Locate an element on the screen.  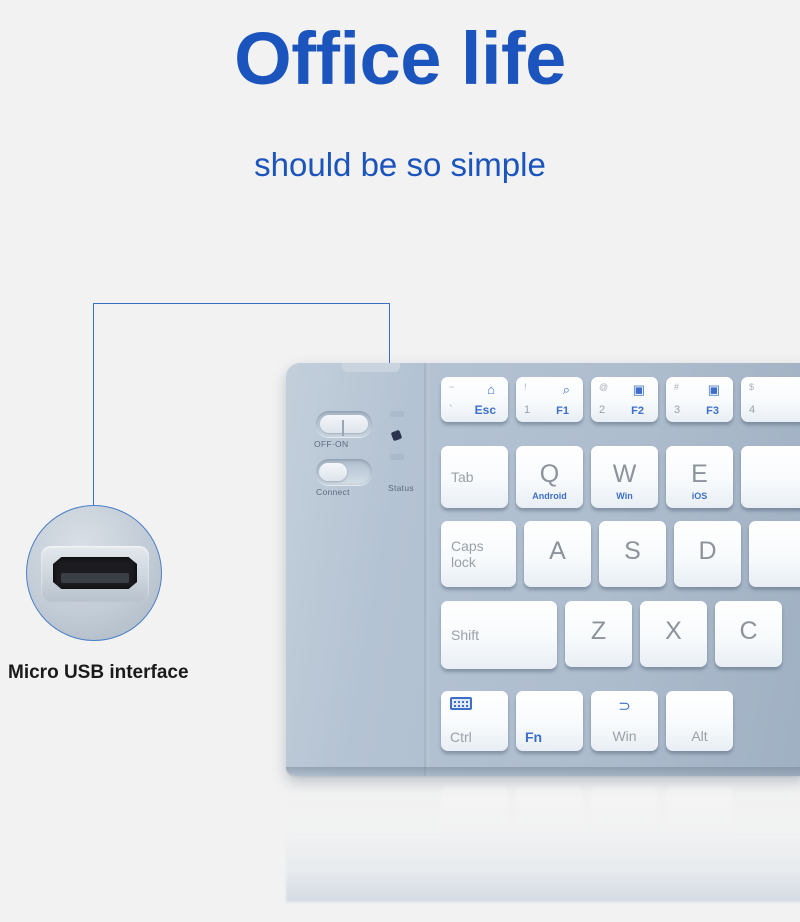
key-alt: Alt is located at coordinates (699, 721).